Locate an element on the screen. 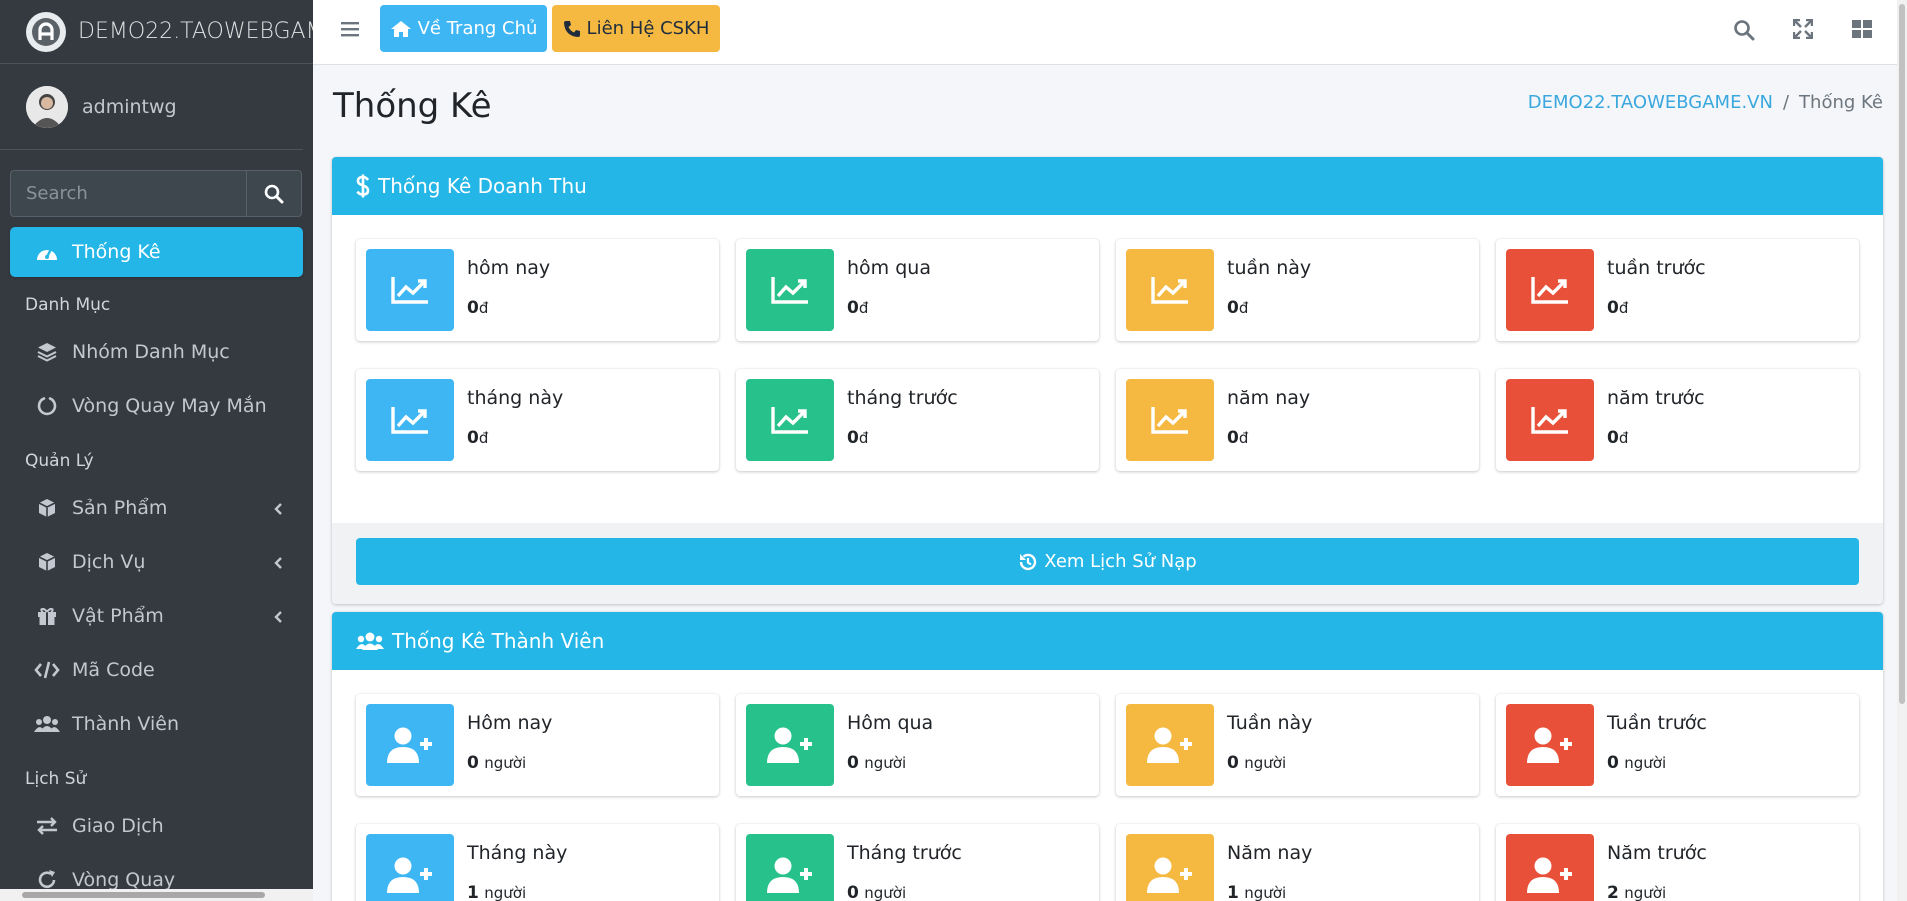 This screenshot has height=901, width=1907. revenue-card-header: Thống Kê Doanh Thu is located at coordinates (1107, 186).